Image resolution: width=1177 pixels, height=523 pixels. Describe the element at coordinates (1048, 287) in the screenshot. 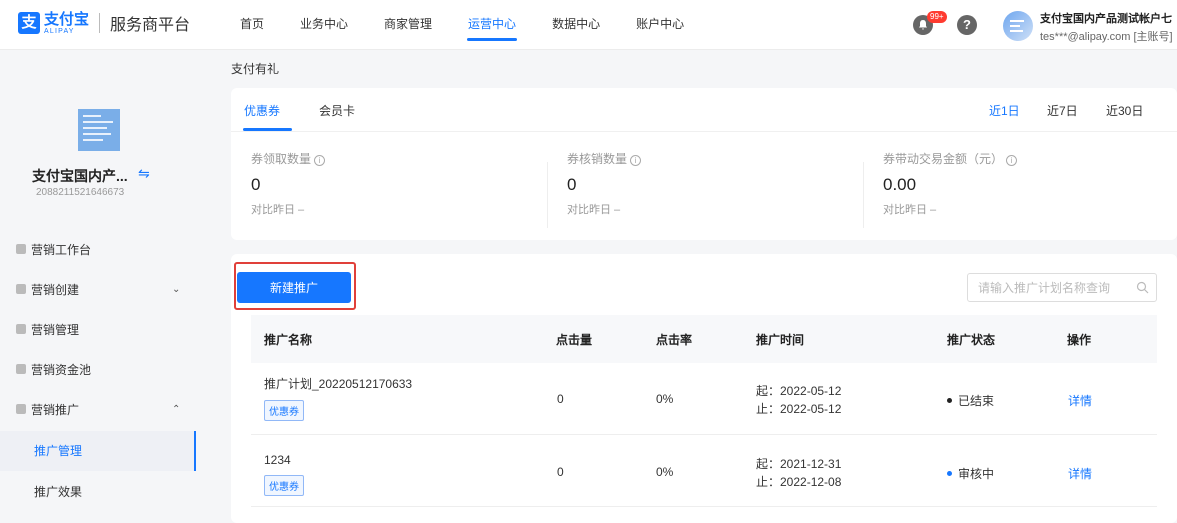

I see `search-input` at that location.